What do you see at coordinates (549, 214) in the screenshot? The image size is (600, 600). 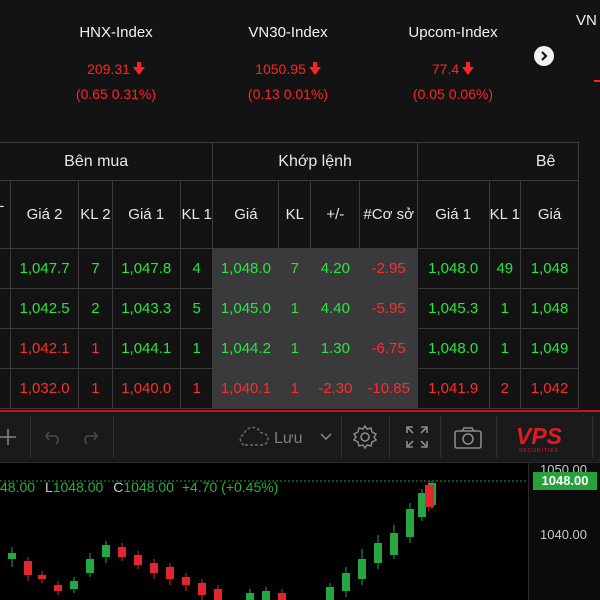 I see `column-header: Giá` at bounding box center [549, 214].